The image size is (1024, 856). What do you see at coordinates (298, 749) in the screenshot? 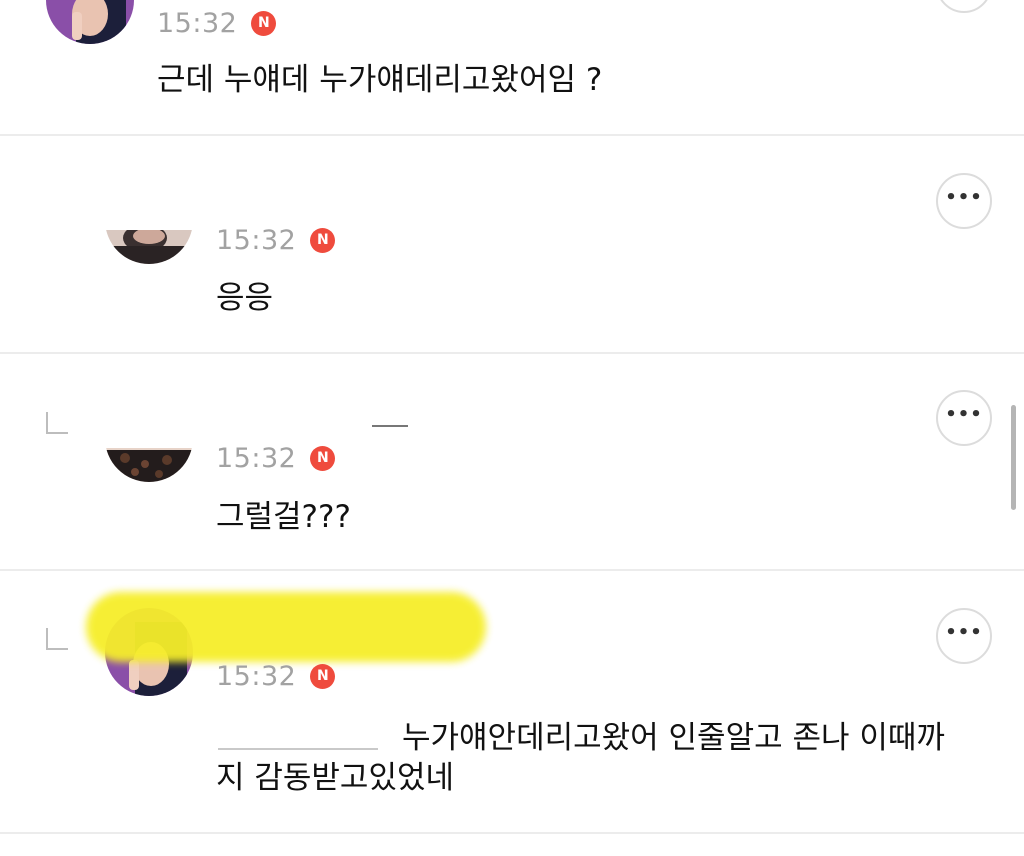
I see `redacted-mention-mark` at bounding box center [298, 749].